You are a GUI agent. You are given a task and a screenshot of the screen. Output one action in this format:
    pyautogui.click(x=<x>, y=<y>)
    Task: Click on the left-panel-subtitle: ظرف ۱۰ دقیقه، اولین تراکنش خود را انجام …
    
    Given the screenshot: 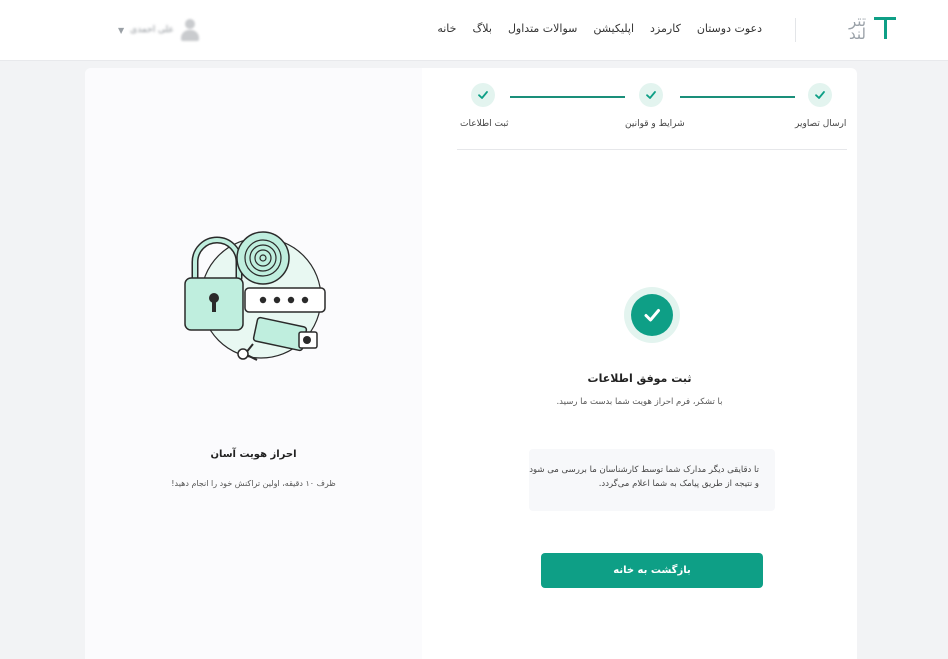 What is the action you would take?
    pyautogui.click(x=253, y=483)
    